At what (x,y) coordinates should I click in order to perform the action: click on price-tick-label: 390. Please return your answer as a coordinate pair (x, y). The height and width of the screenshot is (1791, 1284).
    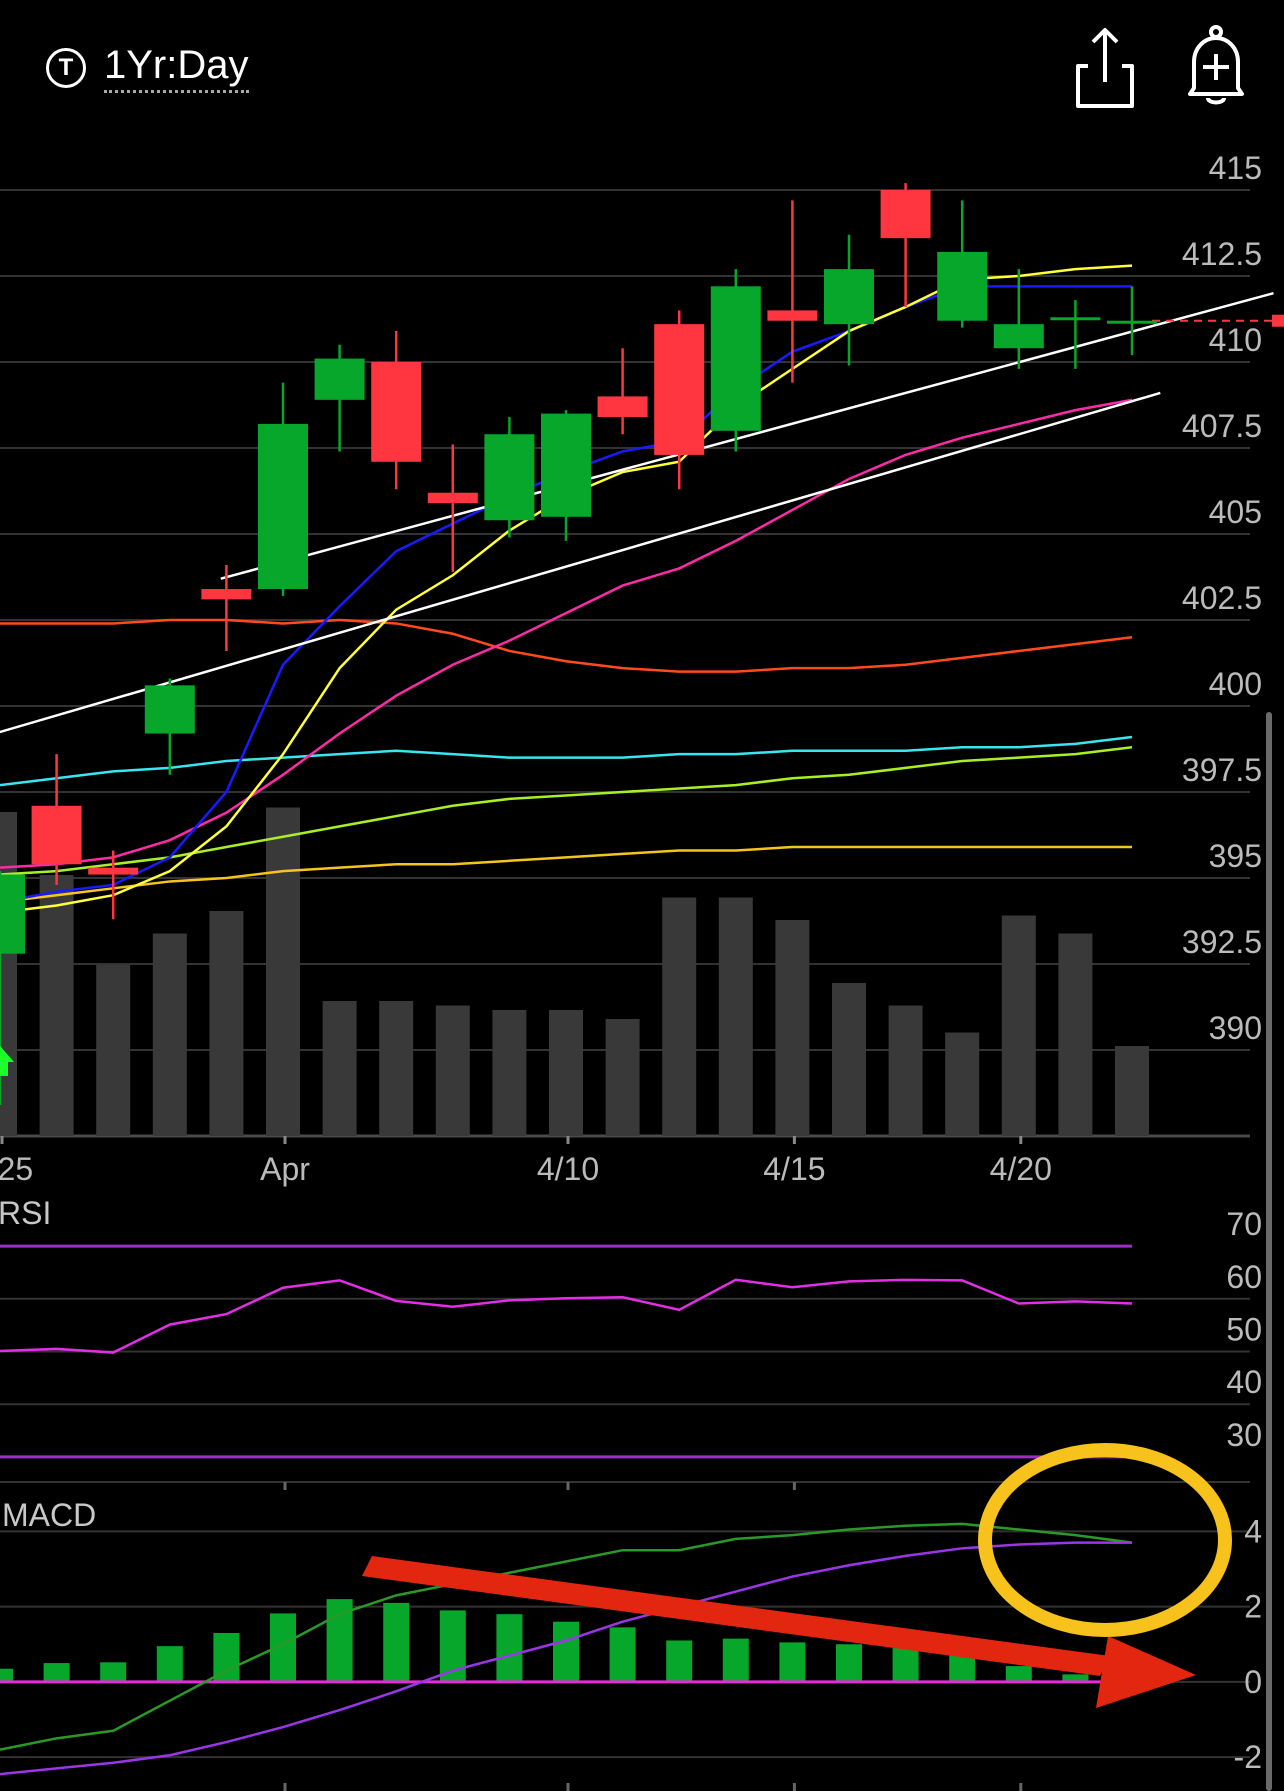
    Looking at the image, I should click on (1235, 1028).